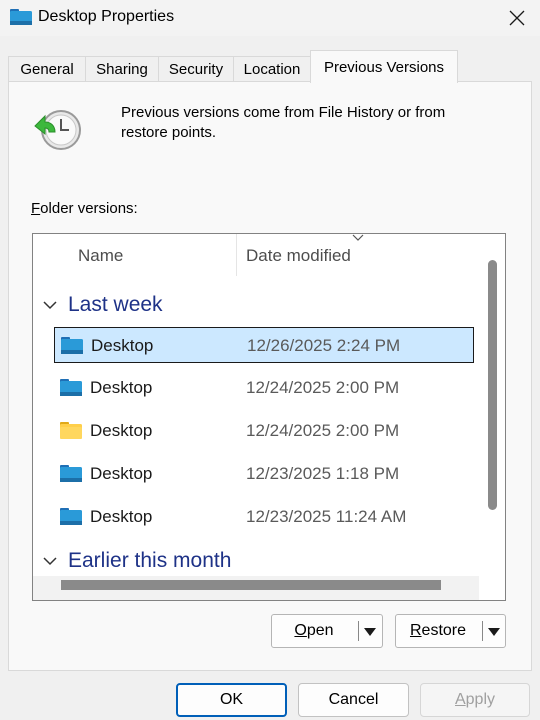 The height and width of the screenshot is (720, 540). I want to click on apply-label-text: pply, so click(480, 699).